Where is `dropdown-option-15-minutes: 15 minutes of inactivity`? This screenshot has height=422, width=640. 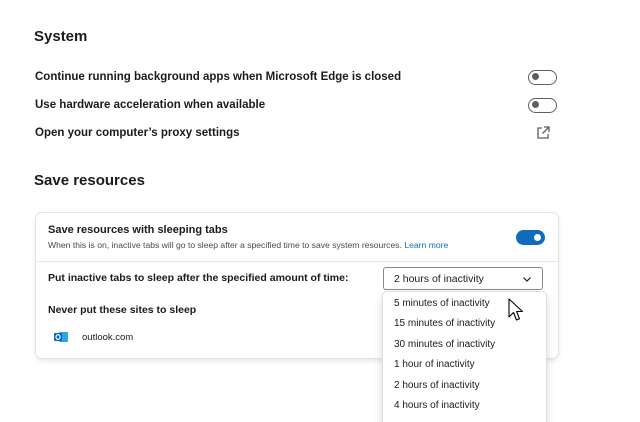
dropdown-option-15-minutes: 15 minutes of inactivity is located at coordinates (444, 323).